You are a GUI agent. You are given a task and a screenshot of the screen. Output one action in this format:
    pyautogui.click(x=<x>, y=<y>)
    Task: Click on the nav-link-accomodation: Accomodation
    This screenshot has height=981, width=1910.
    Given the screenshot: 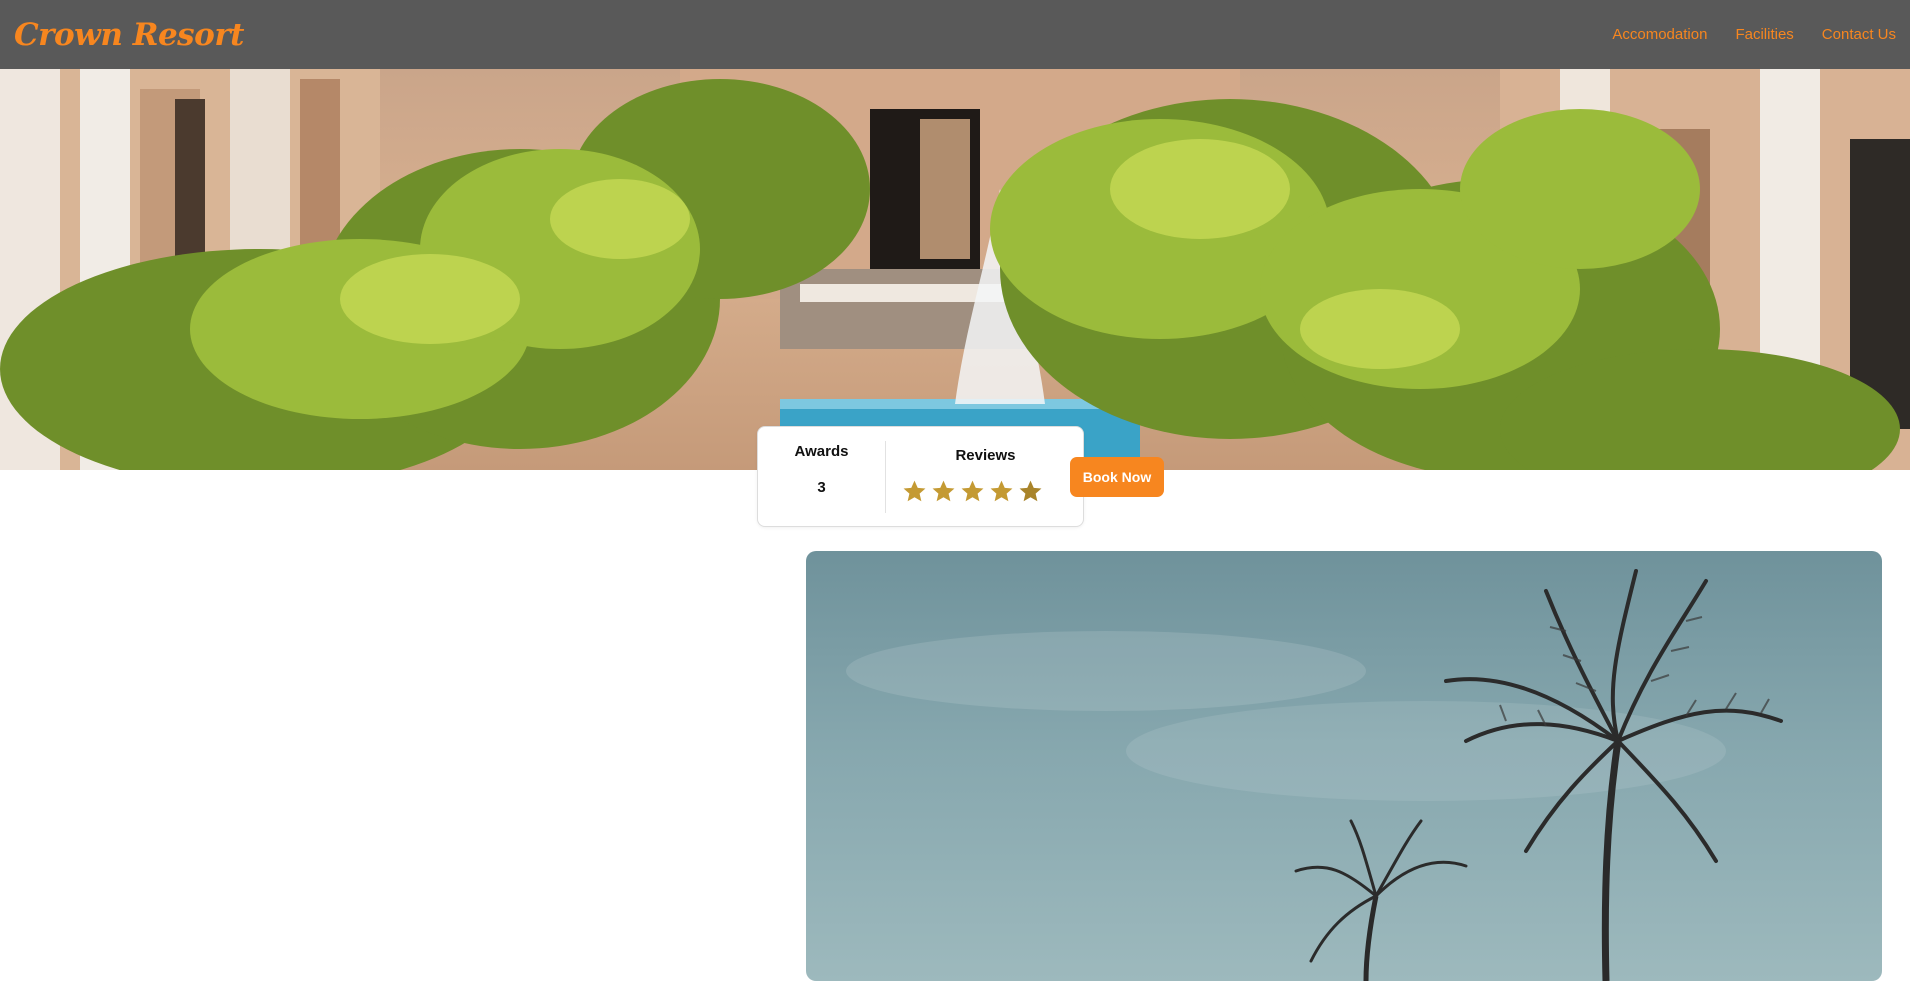 What is the action you would take?
    pyautogui.click(x=1659, y=34)
    